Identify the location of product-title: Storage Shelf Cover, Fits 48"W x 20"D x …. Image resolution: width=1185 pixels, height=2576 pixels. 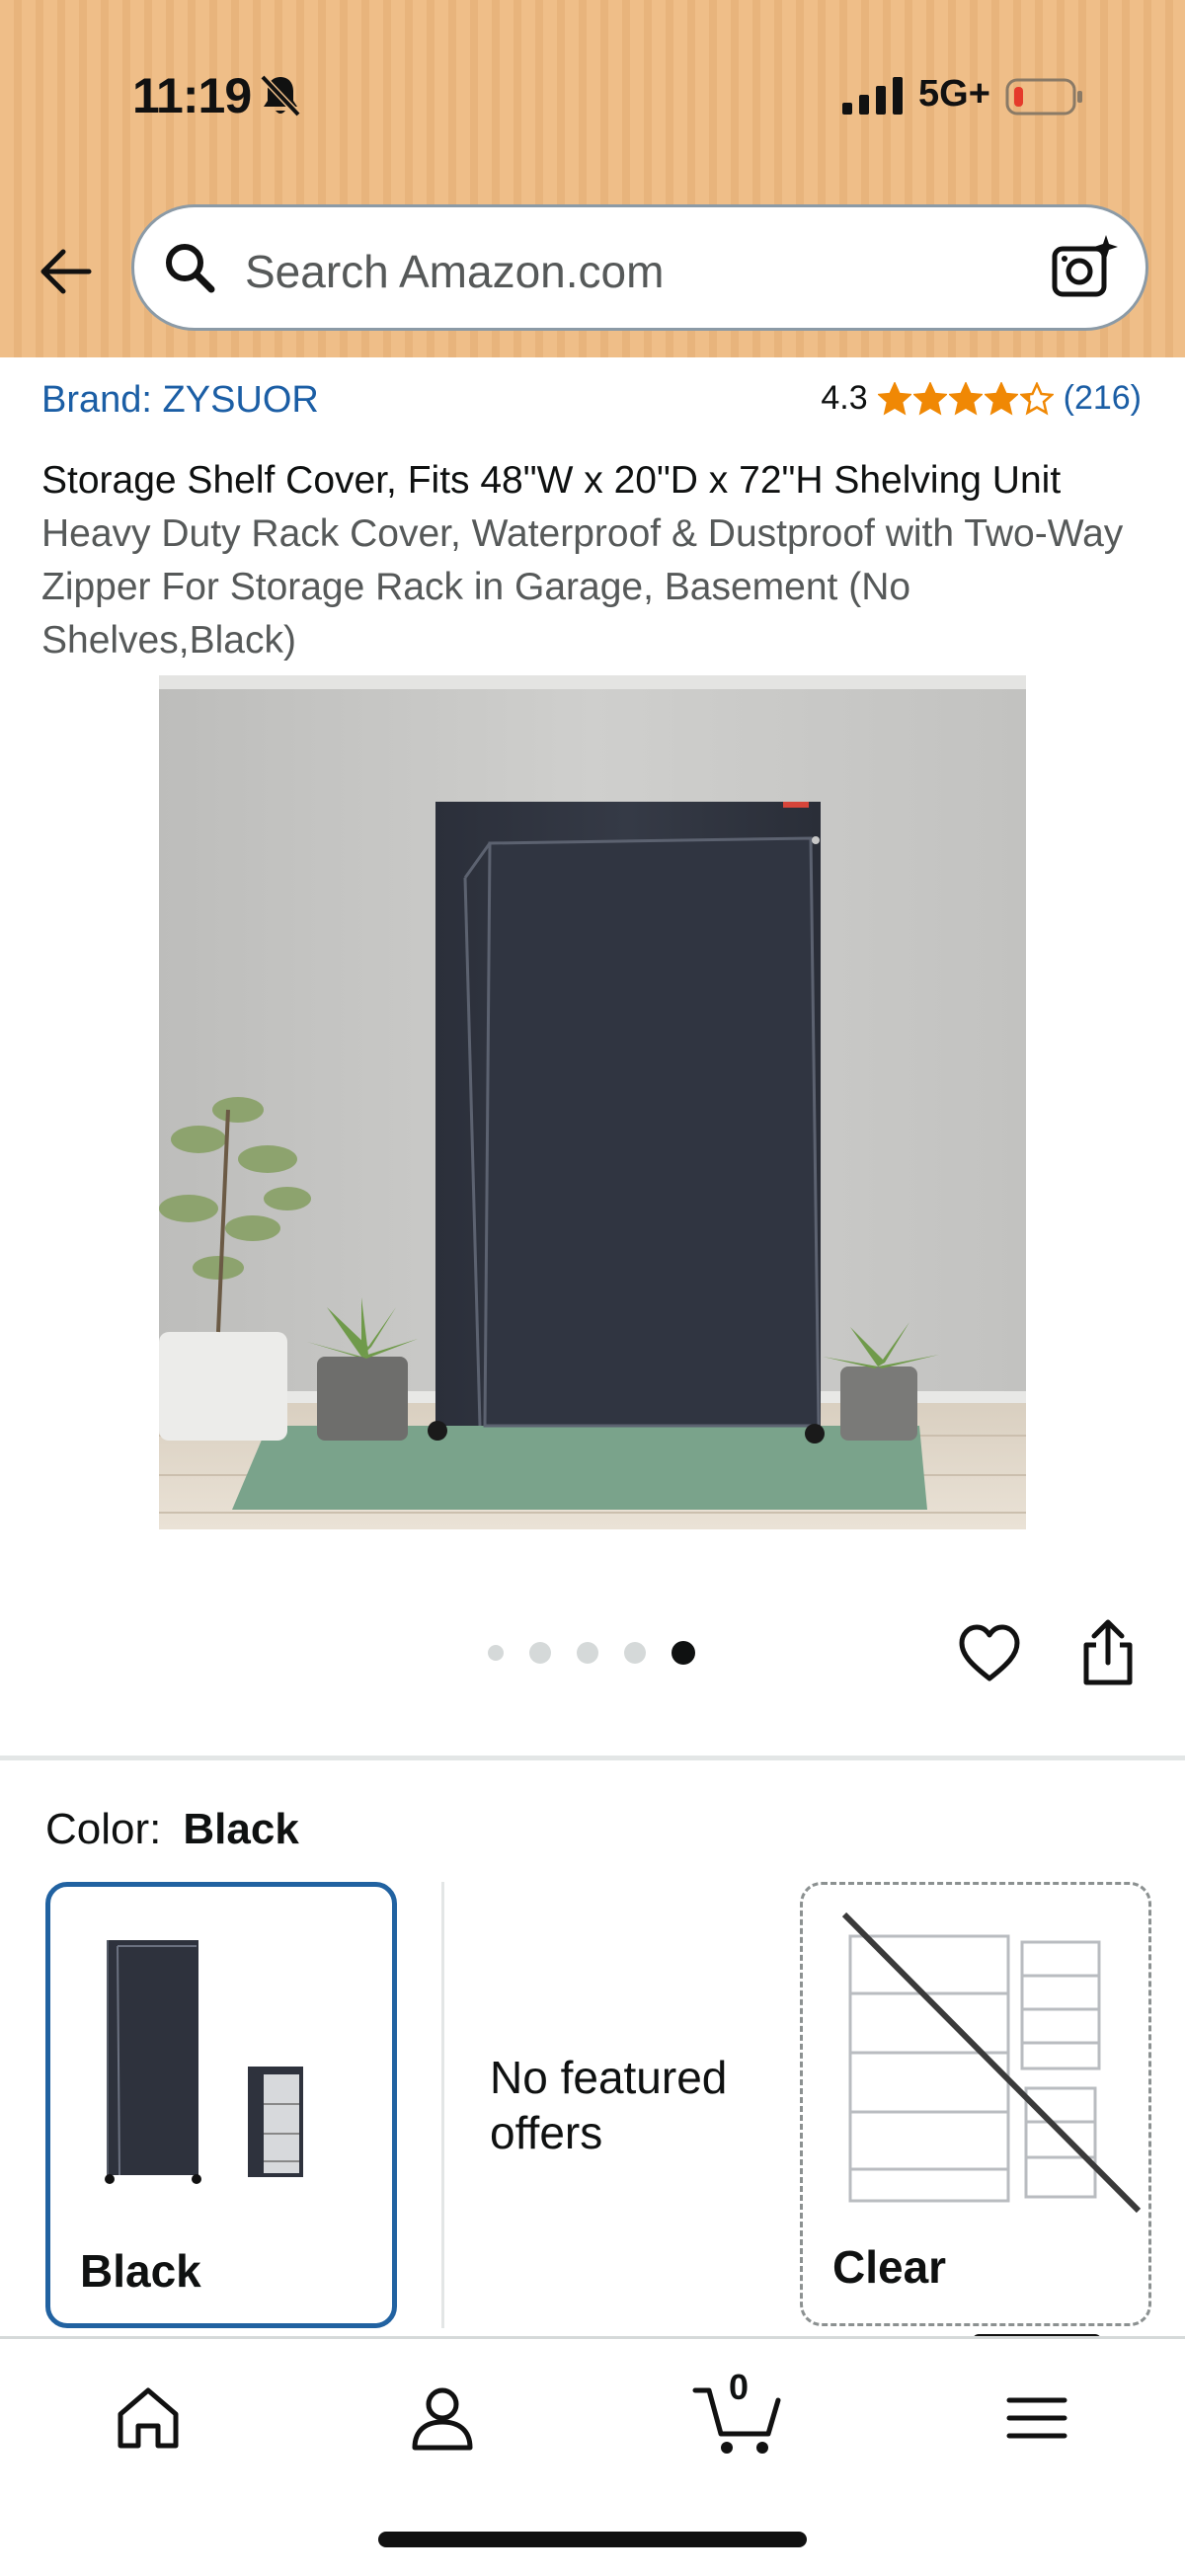
(552, 480).